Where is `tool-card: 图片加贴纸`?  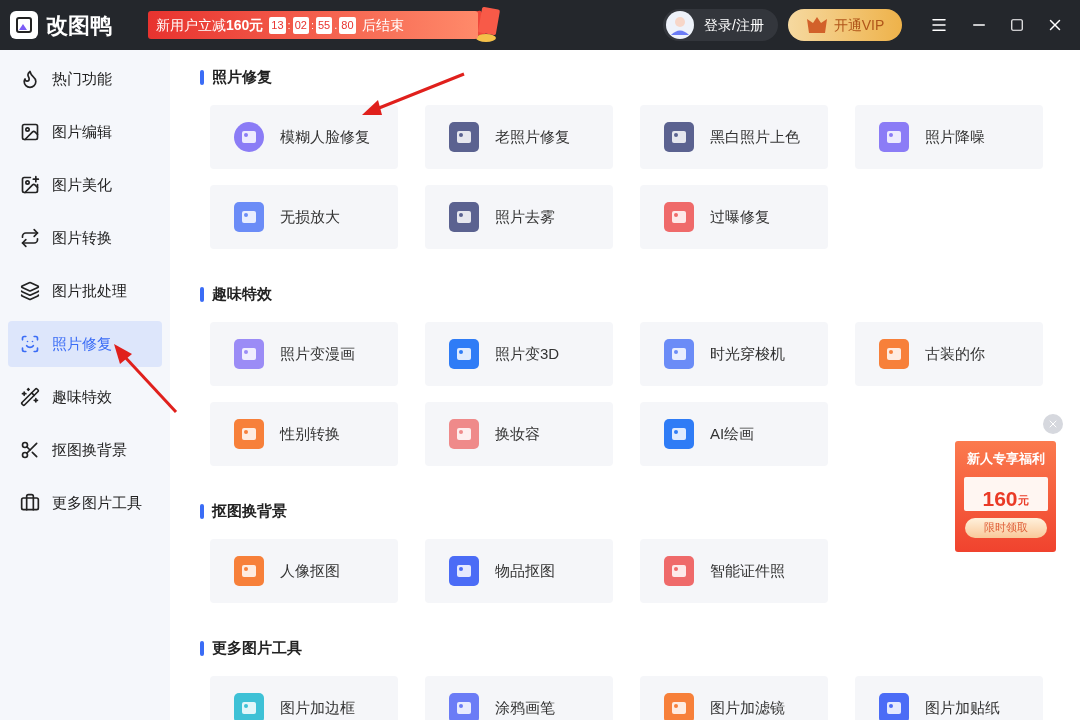 tool-card: 图片加贴纸 is located at coordinates (949, 698).